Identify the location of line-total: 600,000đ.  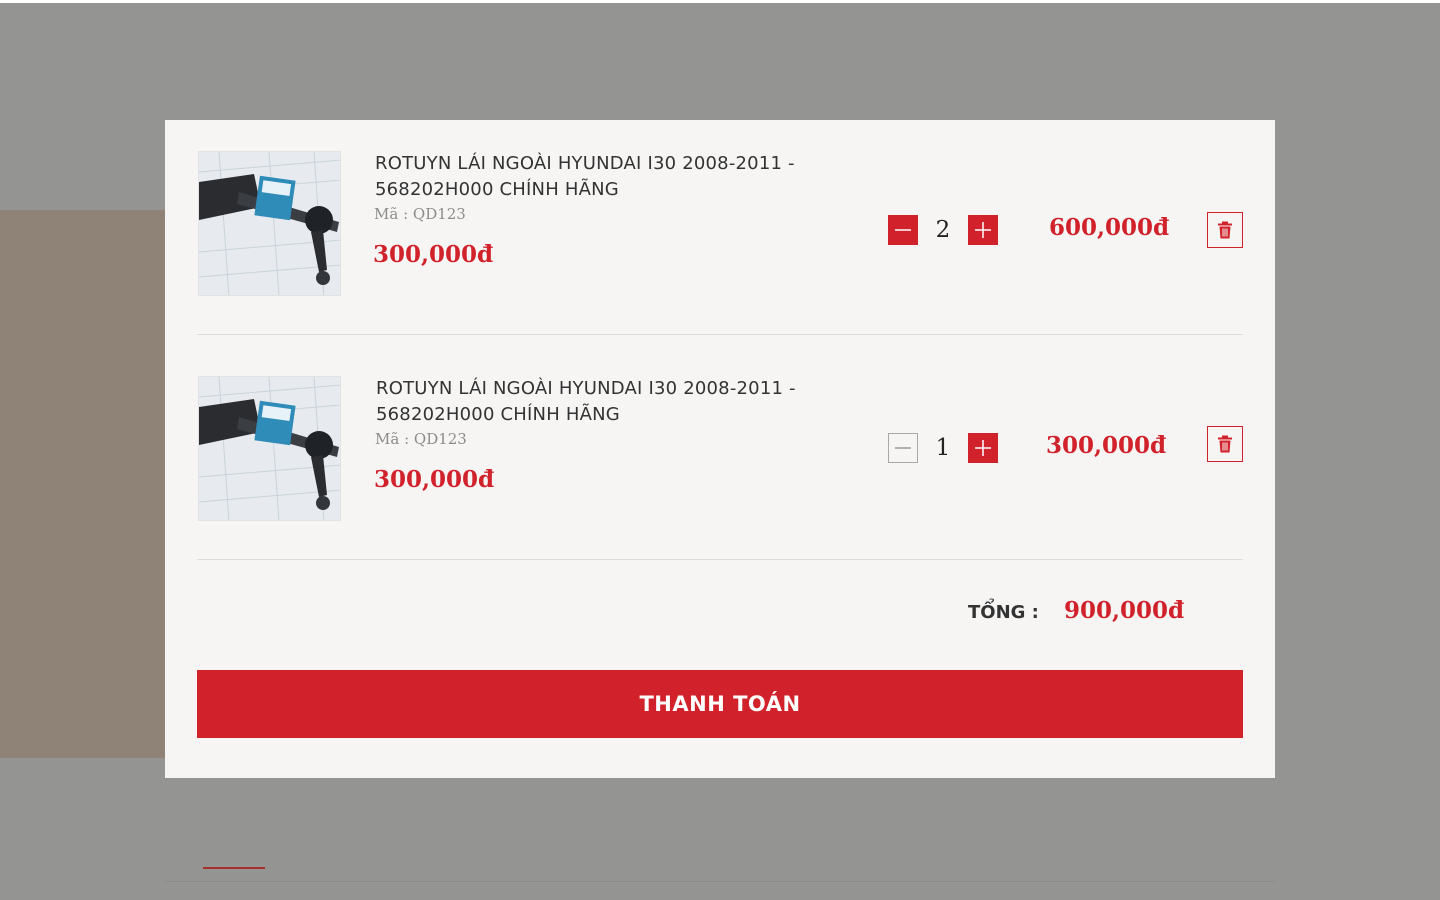
(1109, 227).